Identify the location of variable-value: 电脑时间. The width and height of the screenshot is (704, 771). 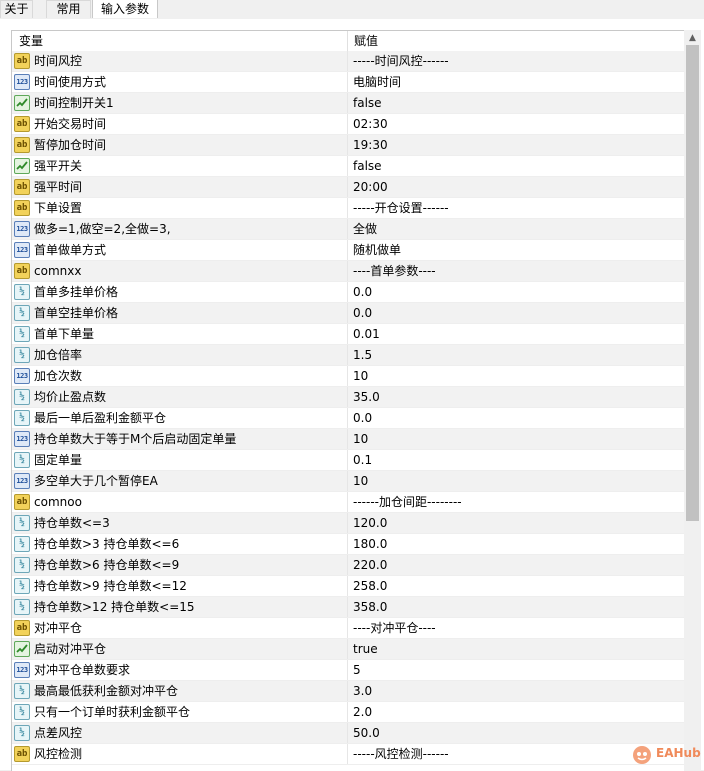
(377, 82).